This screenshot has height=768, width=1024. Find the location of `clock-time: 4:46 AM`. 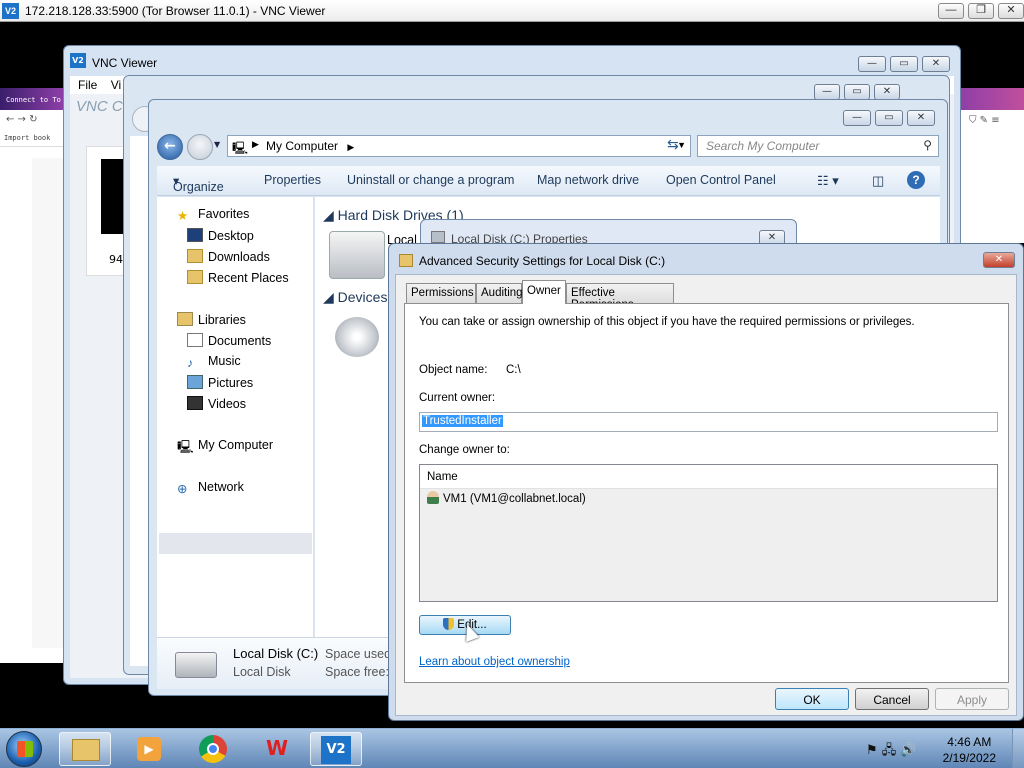

clock-time: 4:46 AM is located at coordinates (969, 742).